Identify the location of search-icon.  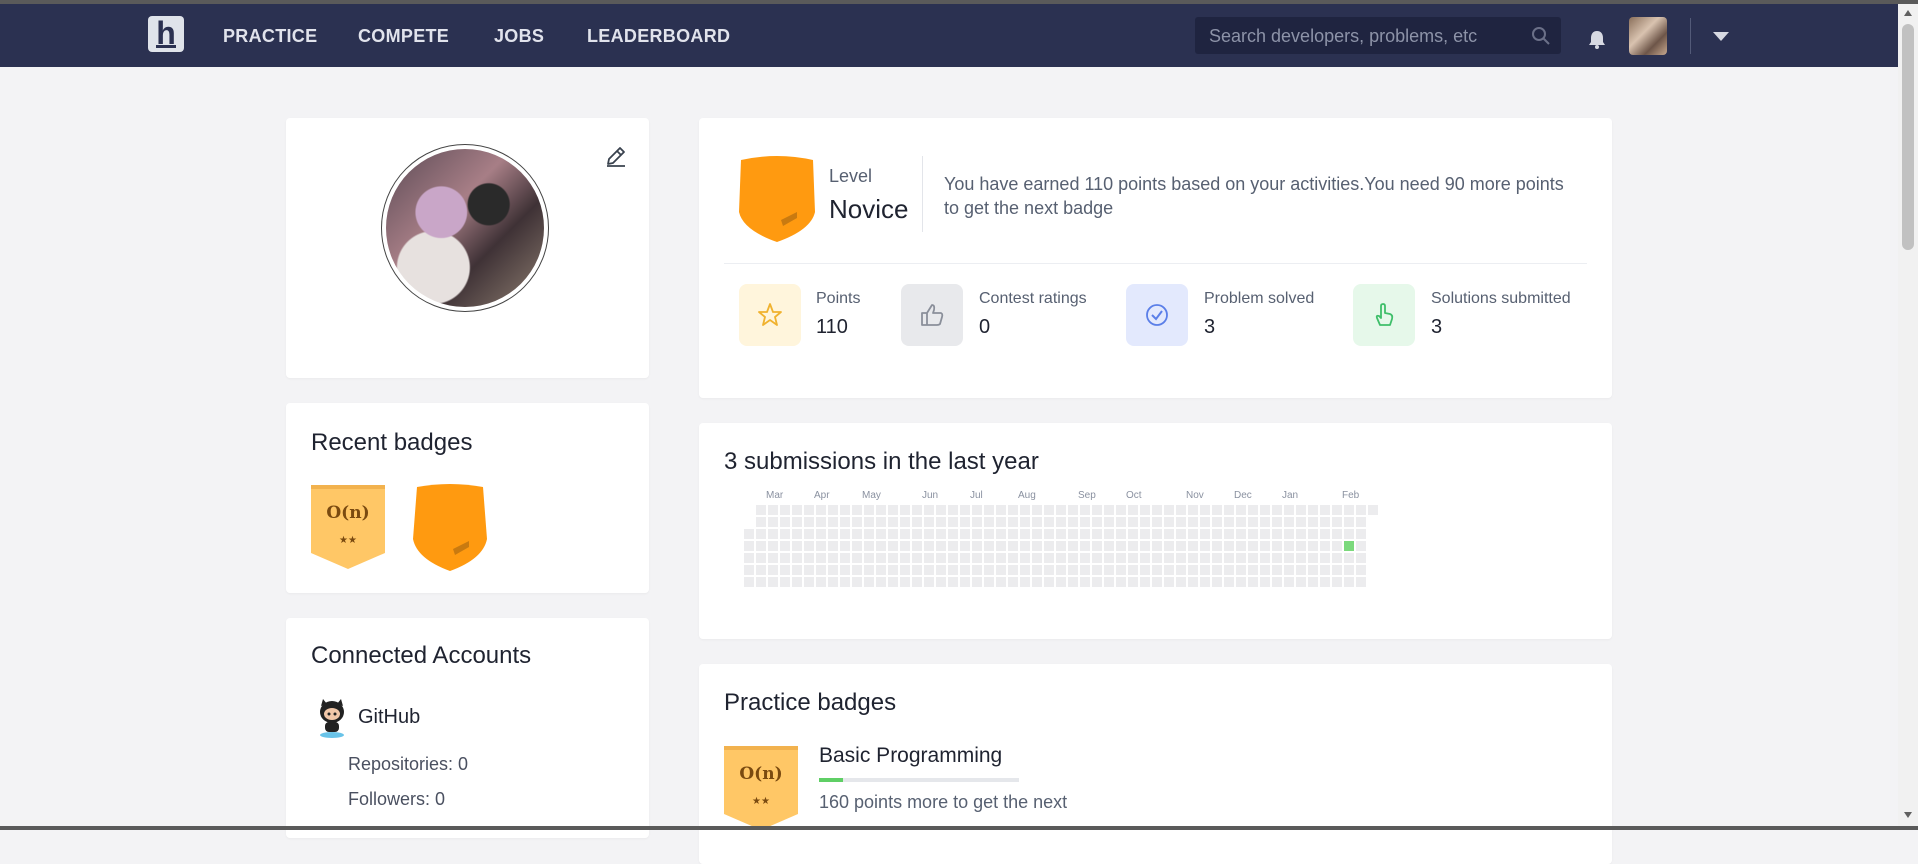
(1541, 36).